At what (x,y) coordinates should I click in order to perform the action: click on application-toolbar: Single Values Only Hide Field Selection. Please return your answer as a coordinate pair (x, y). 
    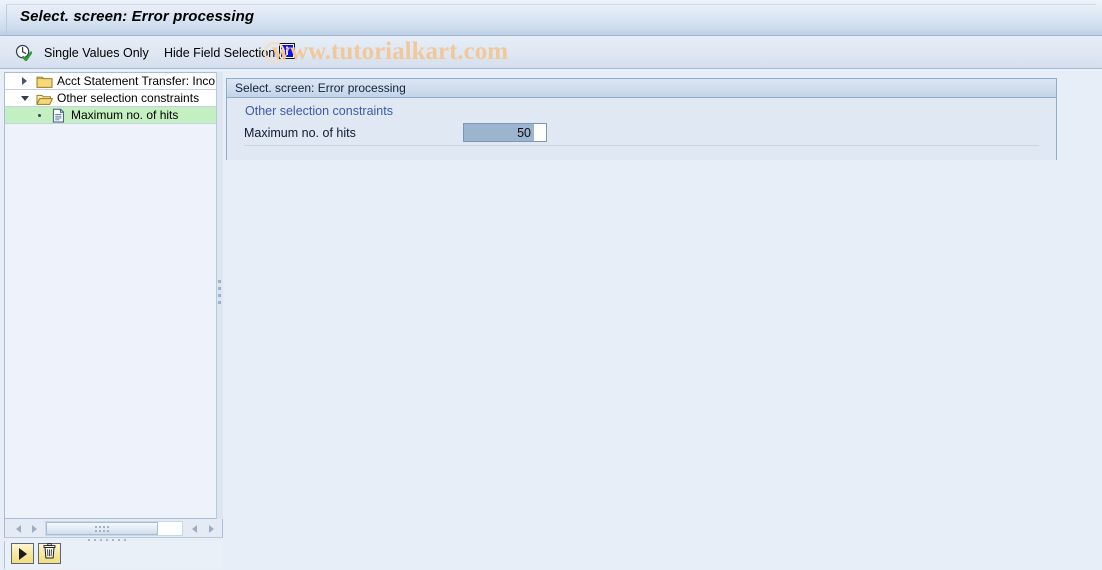
    Looking at the image, I should click on (551, 52).